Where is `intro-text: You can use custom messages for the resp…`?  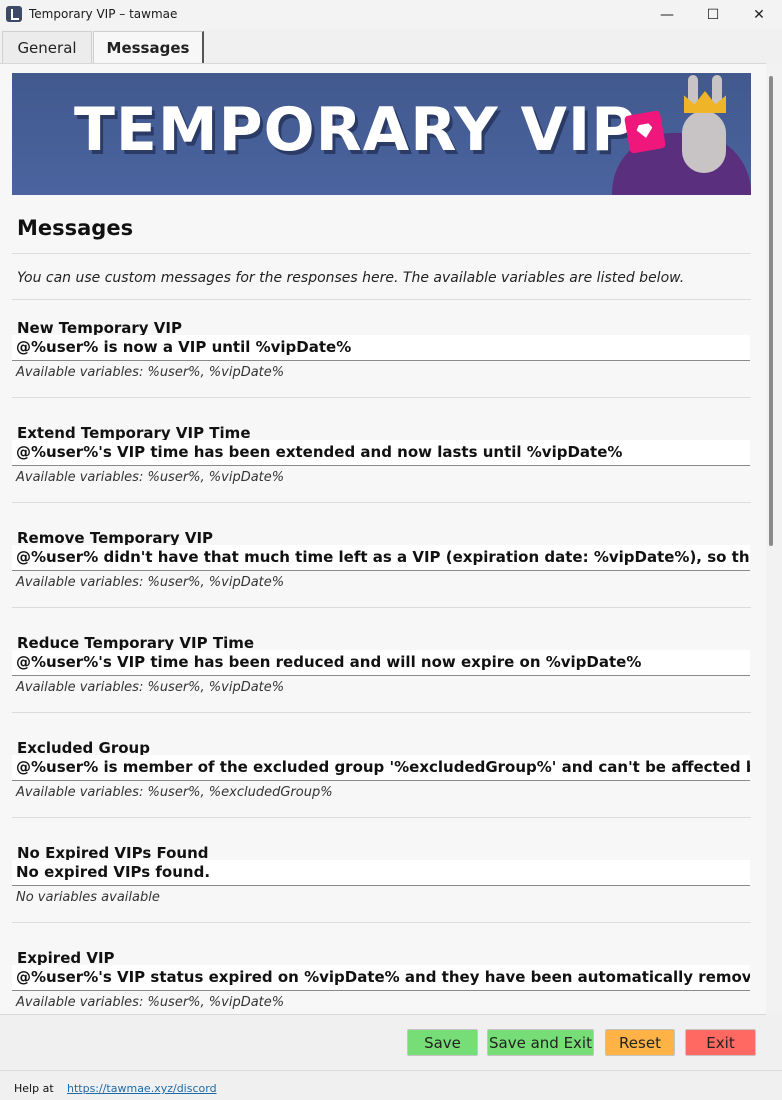
intro-text: You can use custom messages for the resp… is located at coordinates (351, 278).